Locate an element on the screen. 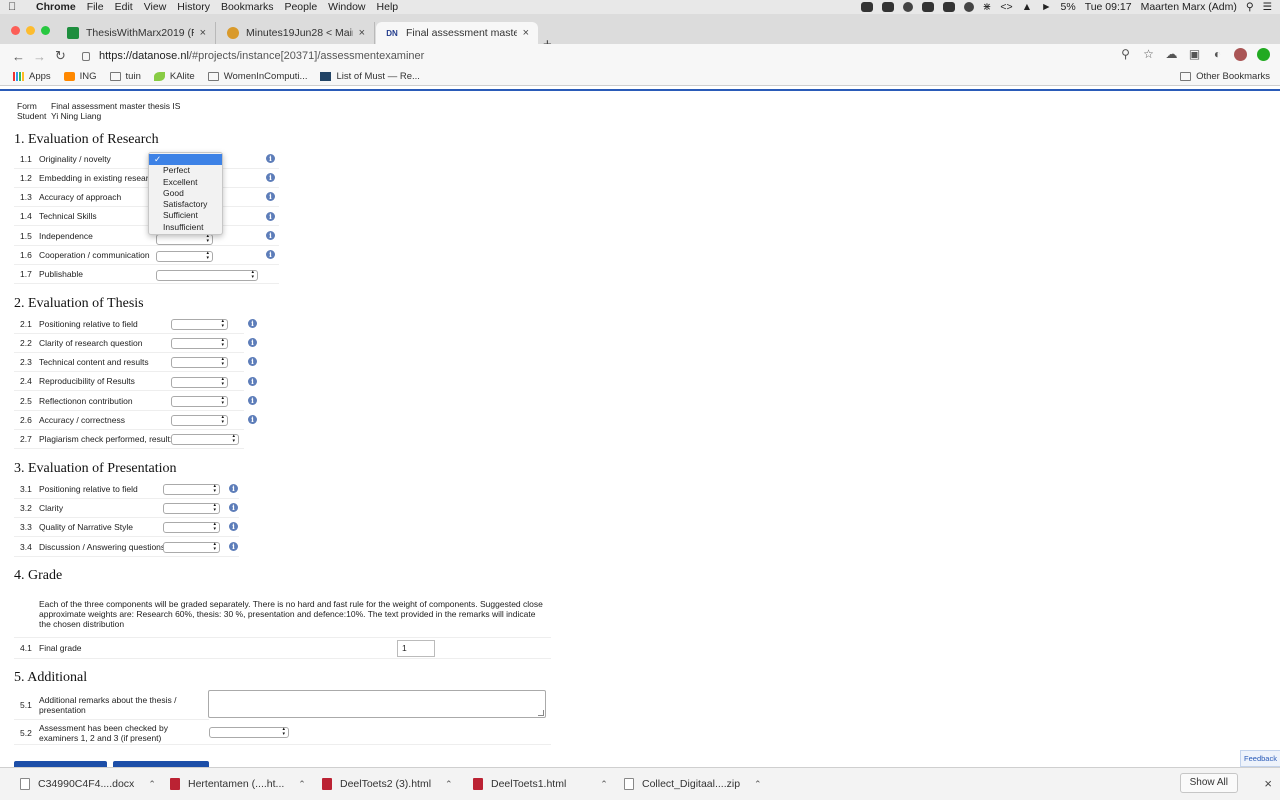 The height and width of the screenshot is (800, 1280). zoom-icon: ⚲ is located at coordinates (1125, 54).